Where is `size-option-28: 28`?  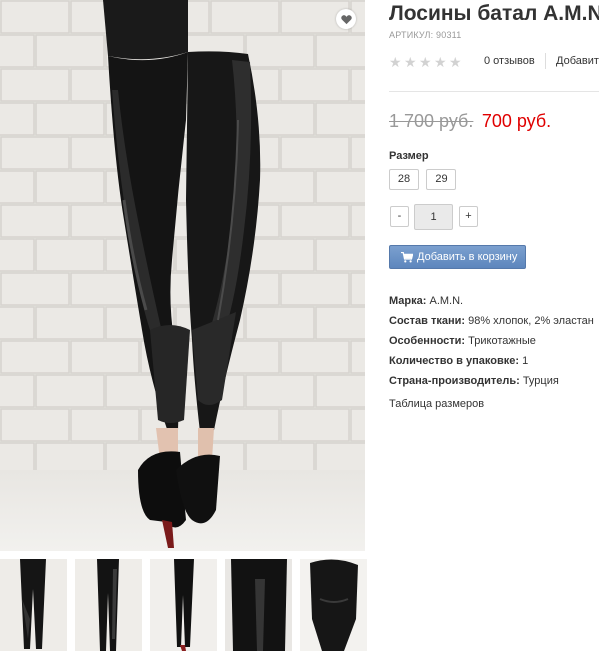
size-option-28: 28 is located at coordinates (404, 179).